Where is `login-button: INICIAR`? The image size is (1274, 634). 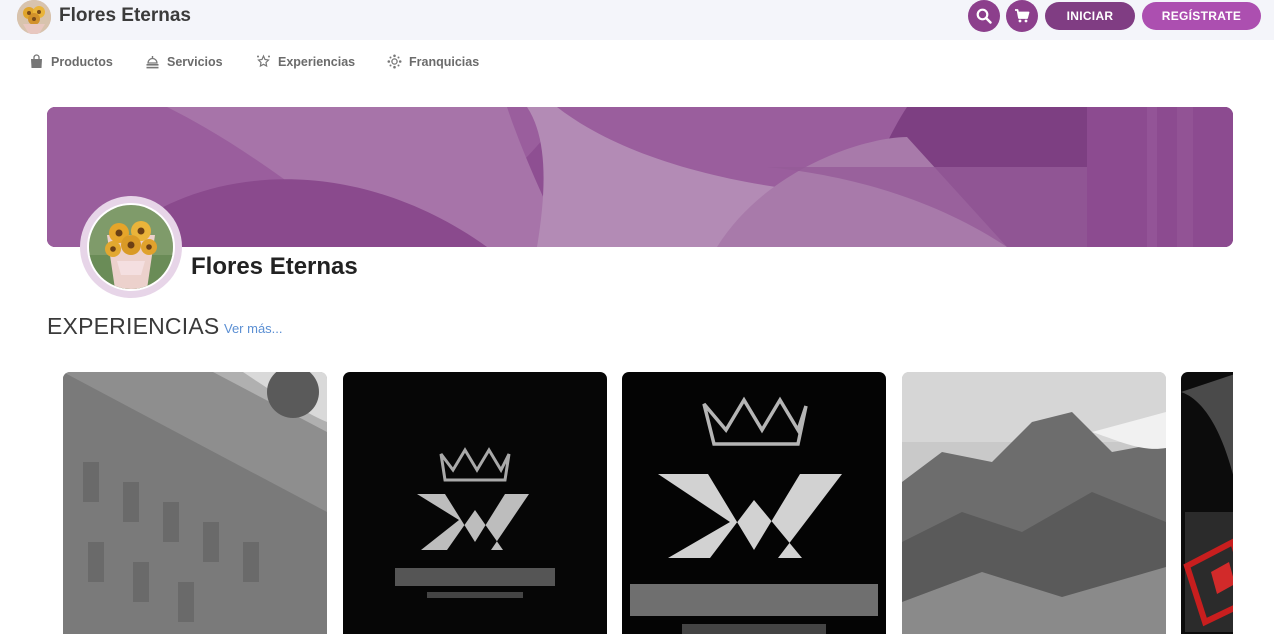 login-button: INICIAR is located at coordinates (1090, 16).